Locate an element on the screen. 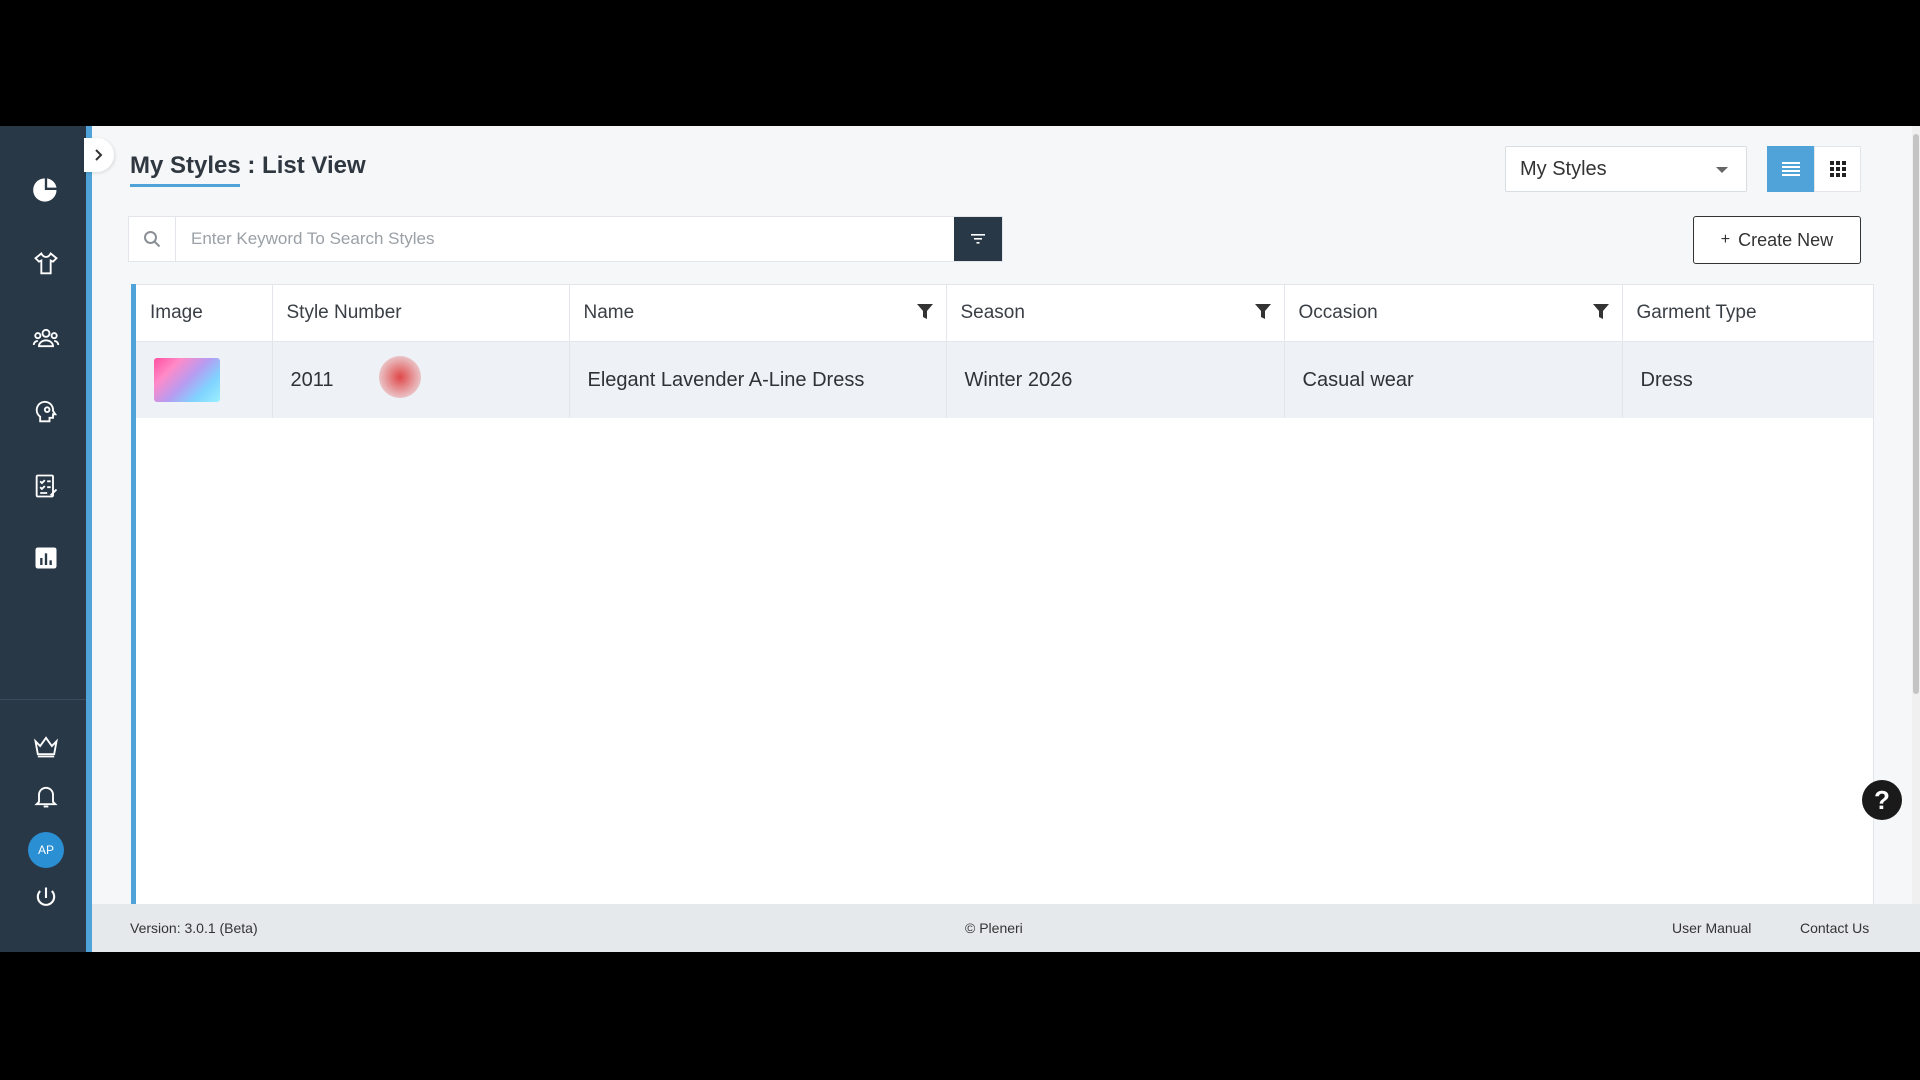 This screenshot has width=1920, height=1080. grid-view-button is located at coordinates (1837, 169).